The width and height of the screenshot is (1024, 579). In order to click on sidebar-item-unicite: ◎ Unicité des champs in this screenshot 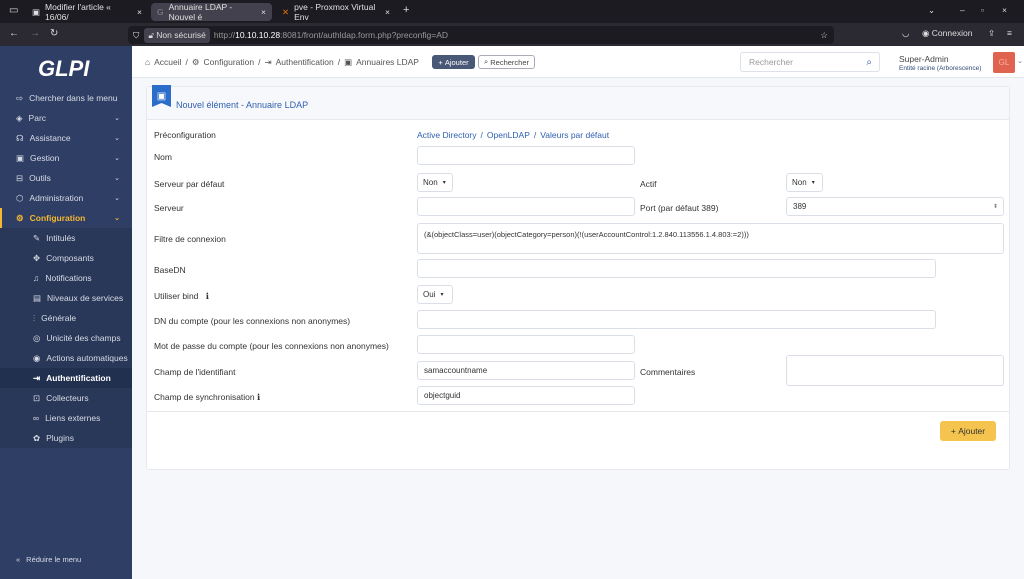, I will do `click(66, 338)`.